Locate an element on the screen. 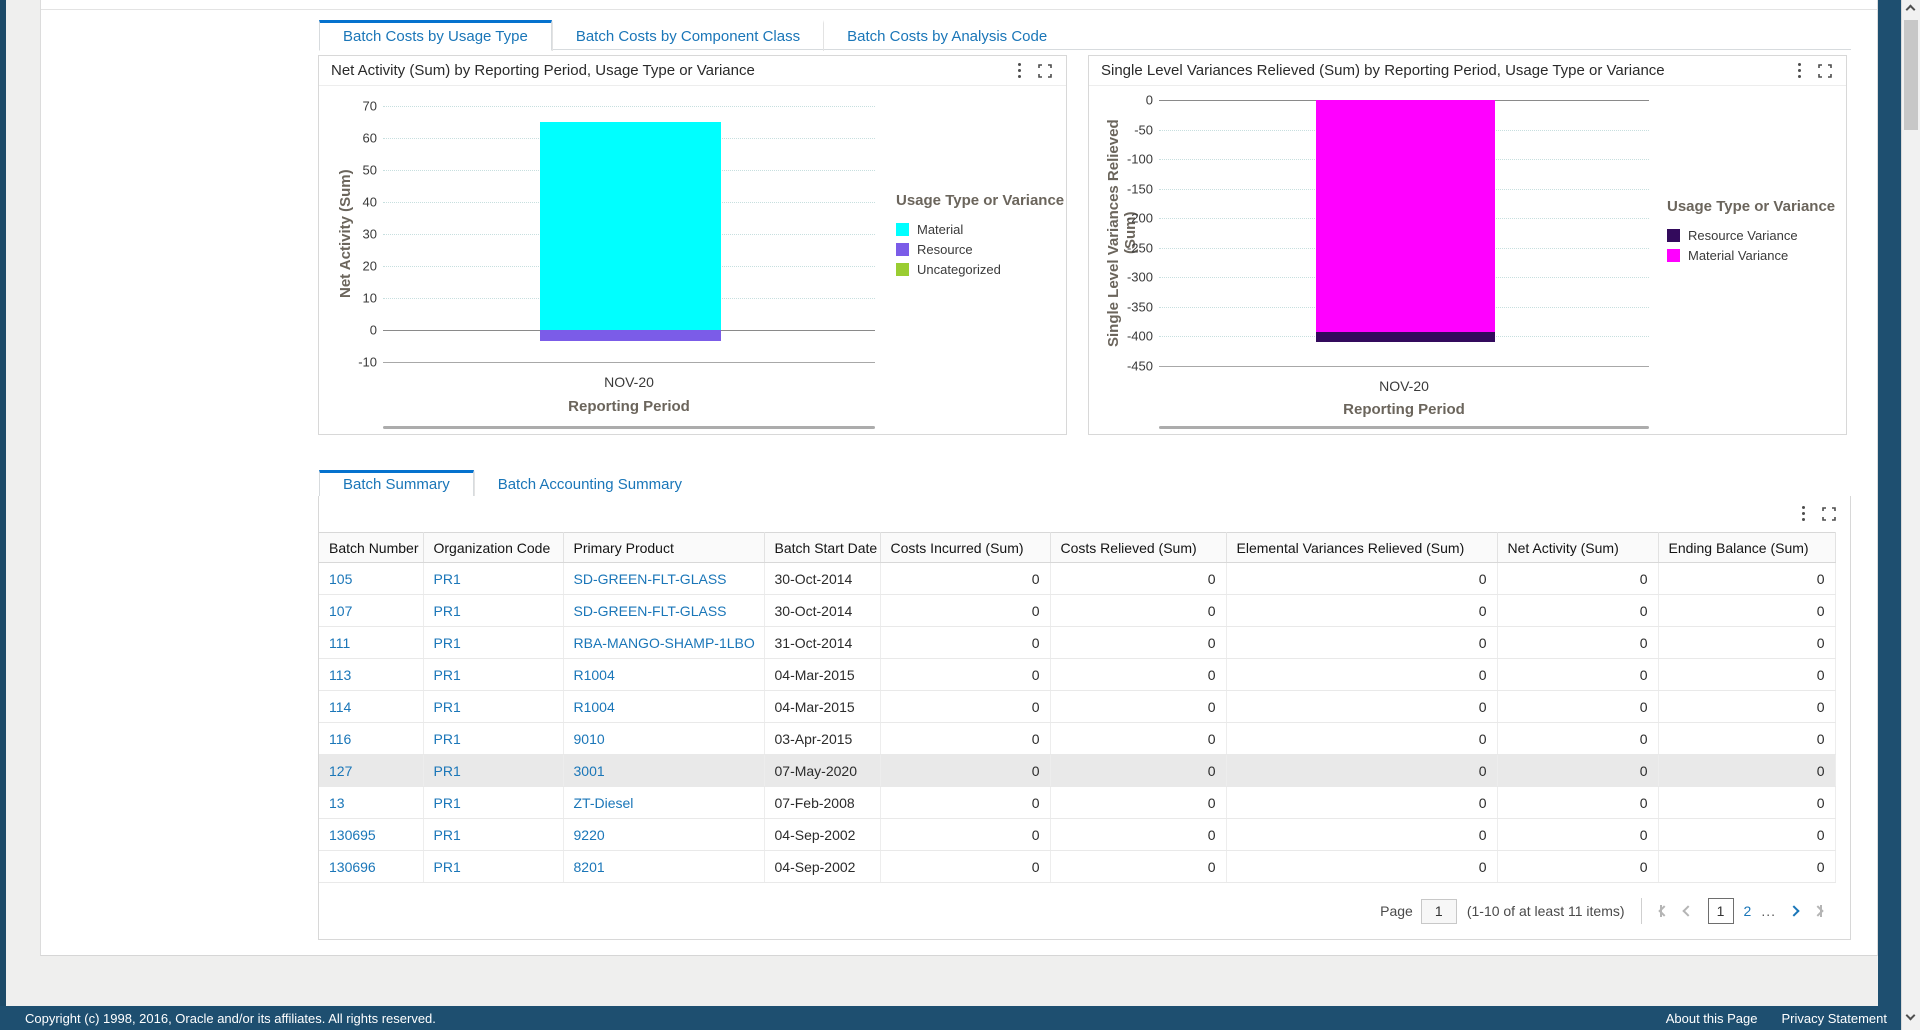 This screenshot has height=1030, width=1920. legend-item-uncategorized: Uncategorized is located at coordinates (980, 269).